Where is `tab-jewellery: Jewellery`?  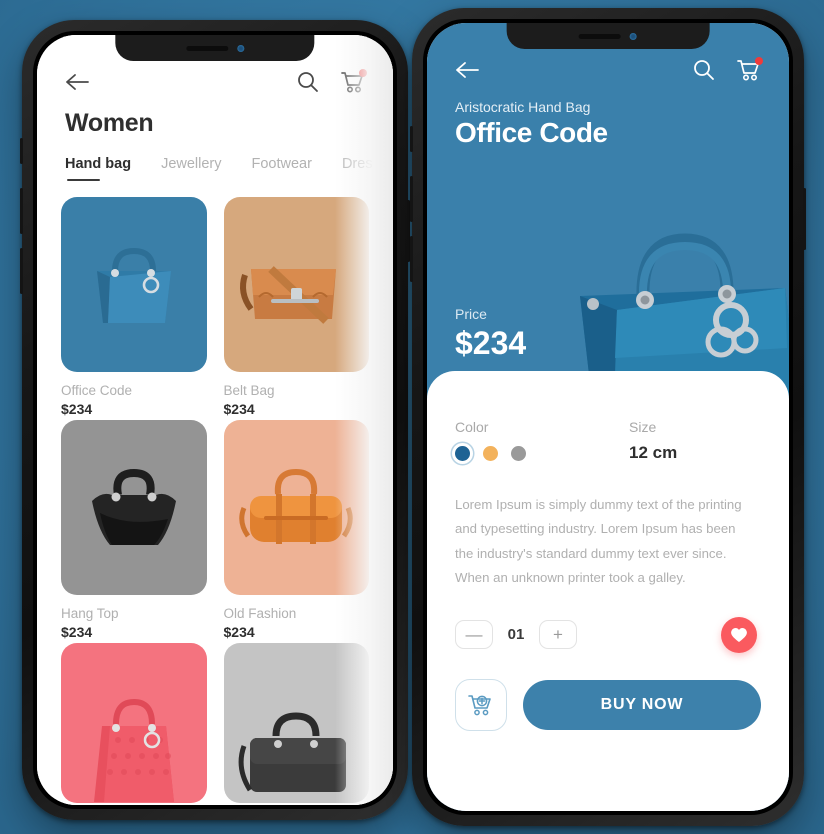
tab-jewellery: Jewellery is located at coordinates (191, 168).